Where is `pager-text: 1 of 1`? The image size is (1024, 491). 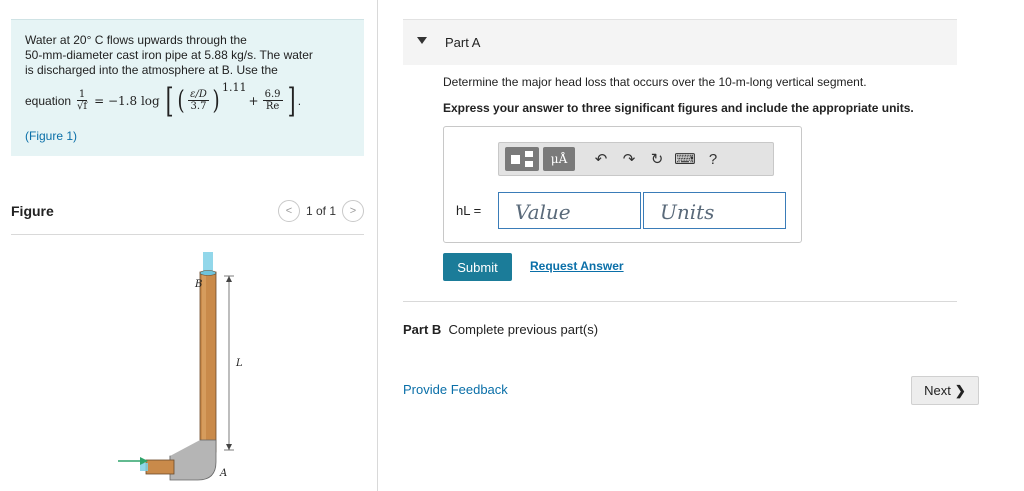 pager-text: 1 of 1 is located at coordinates (320, 211).